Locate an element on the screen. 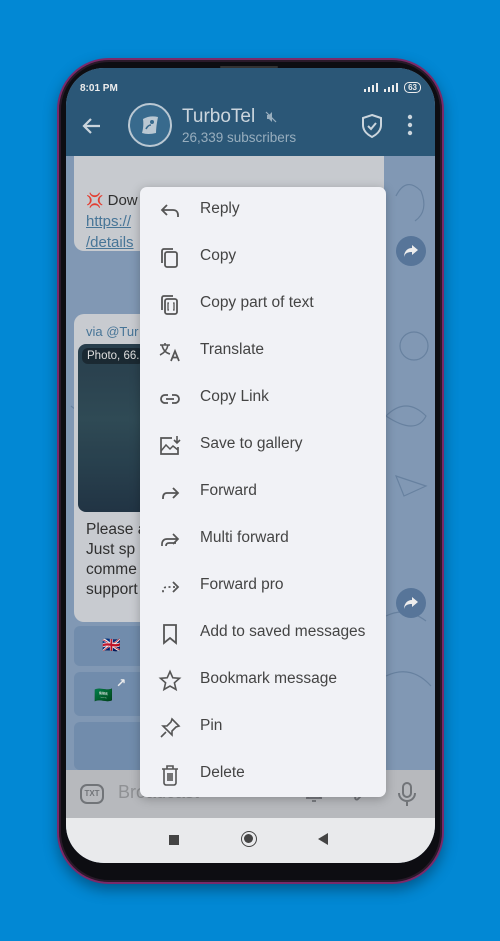 The image size is (500, 941). text-mode-icon: TXT is located at coordinates (92, 794).